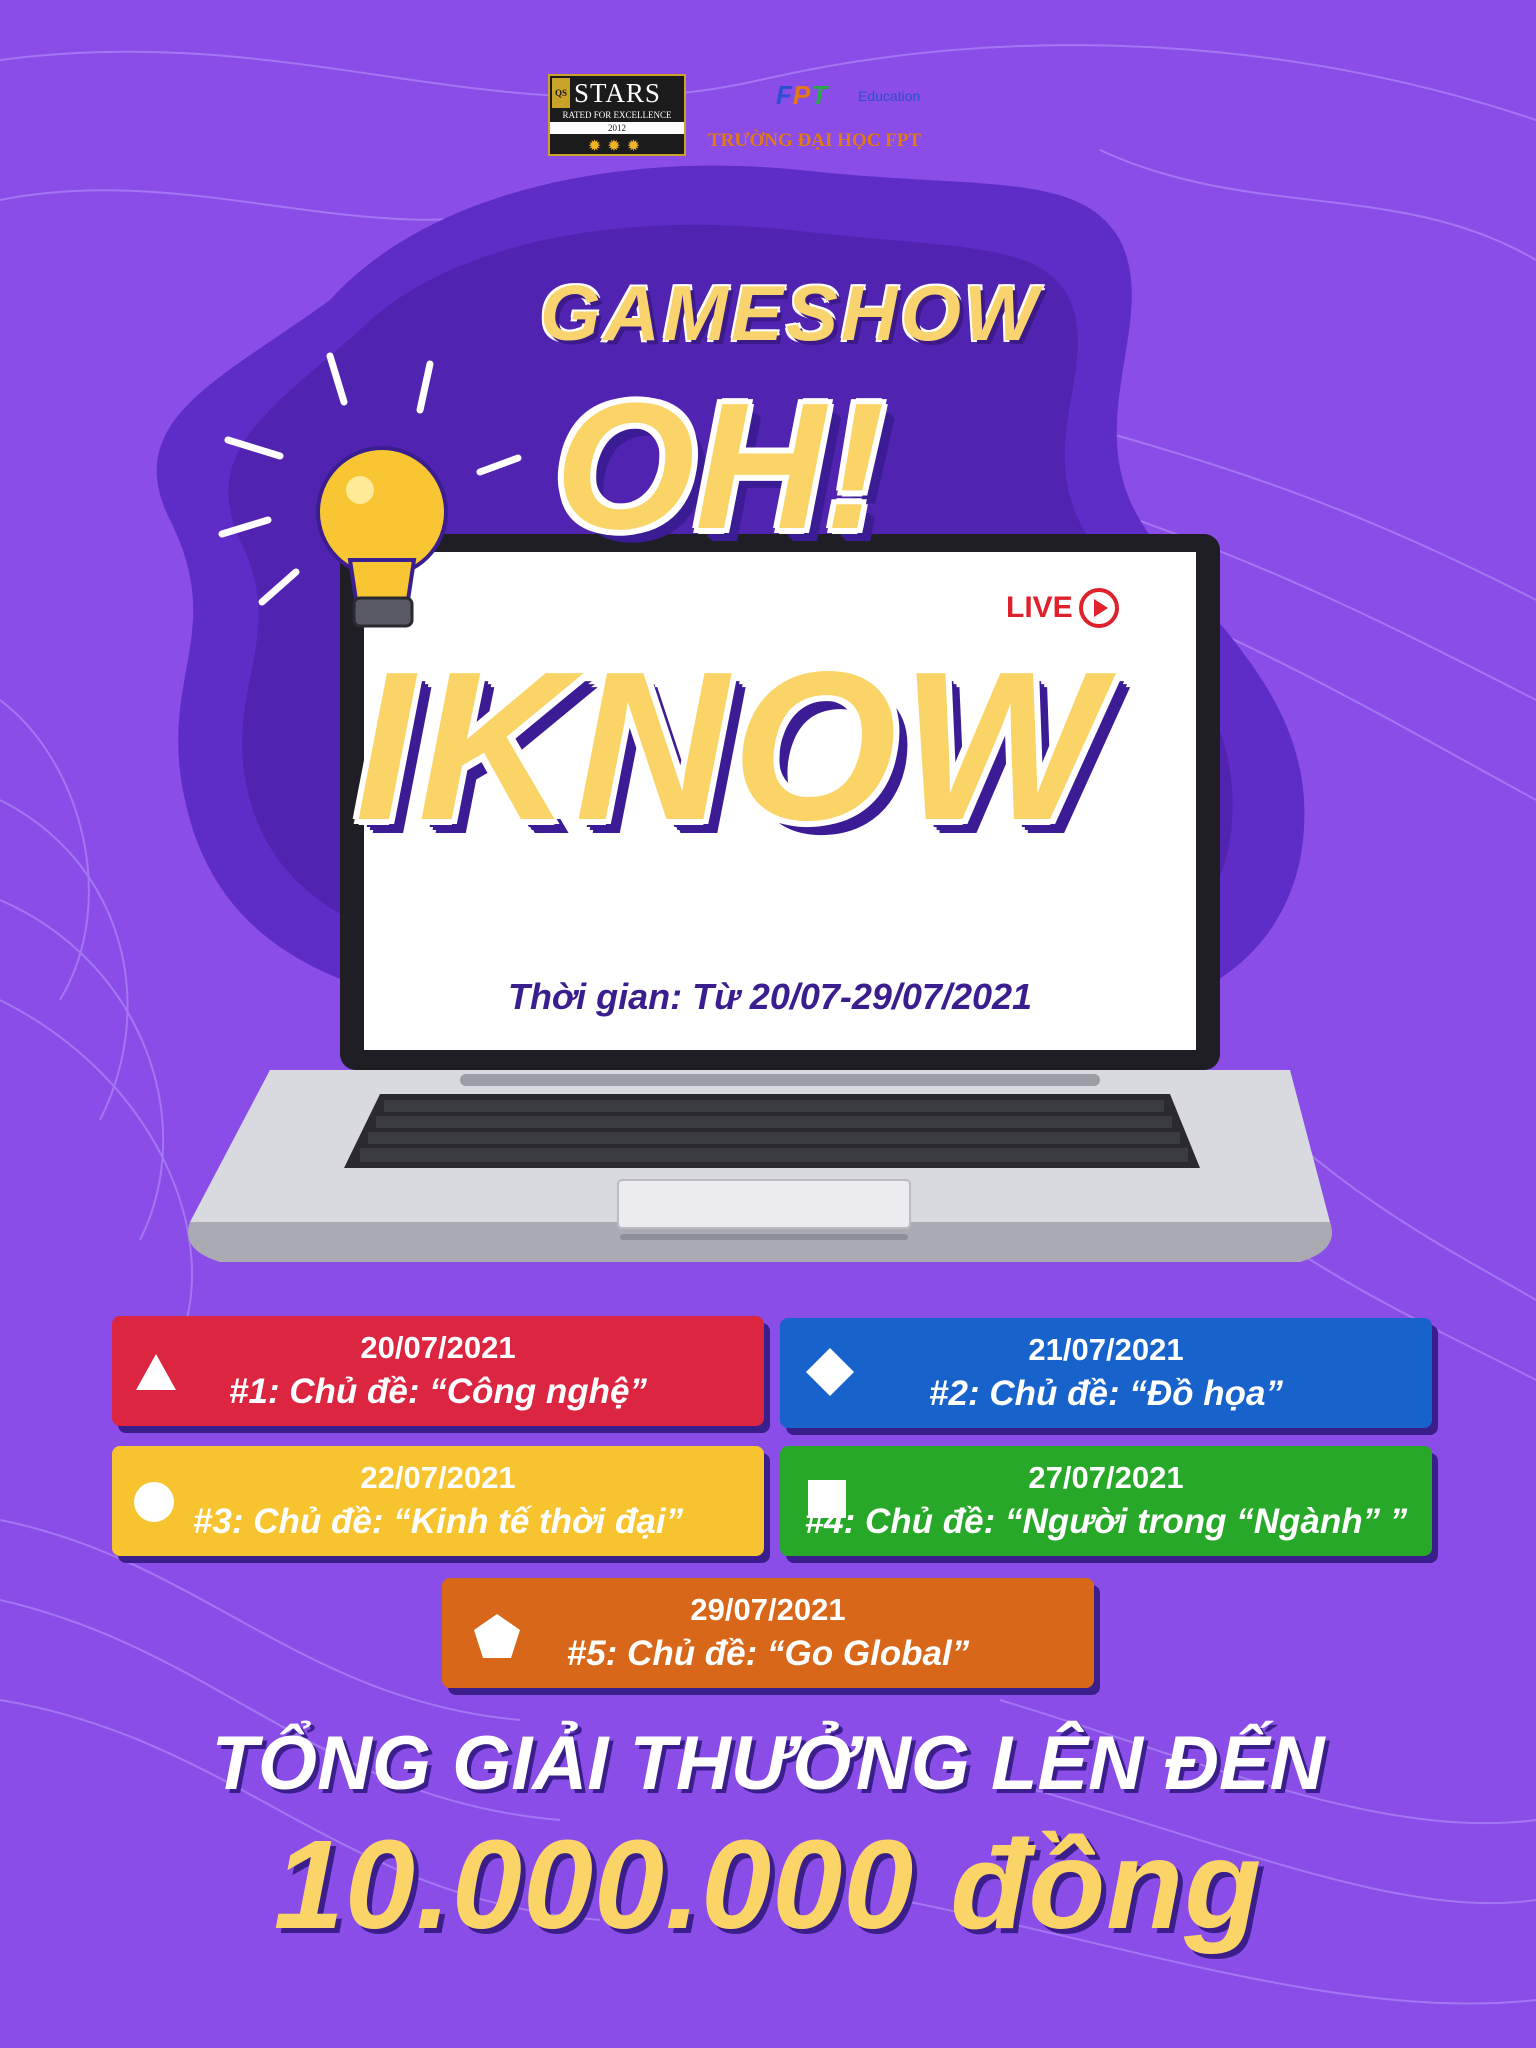  I want to click on schedule-topic: #4: Chủ đề: “Người trong “Ngành” ”, so click(1106, 1521).